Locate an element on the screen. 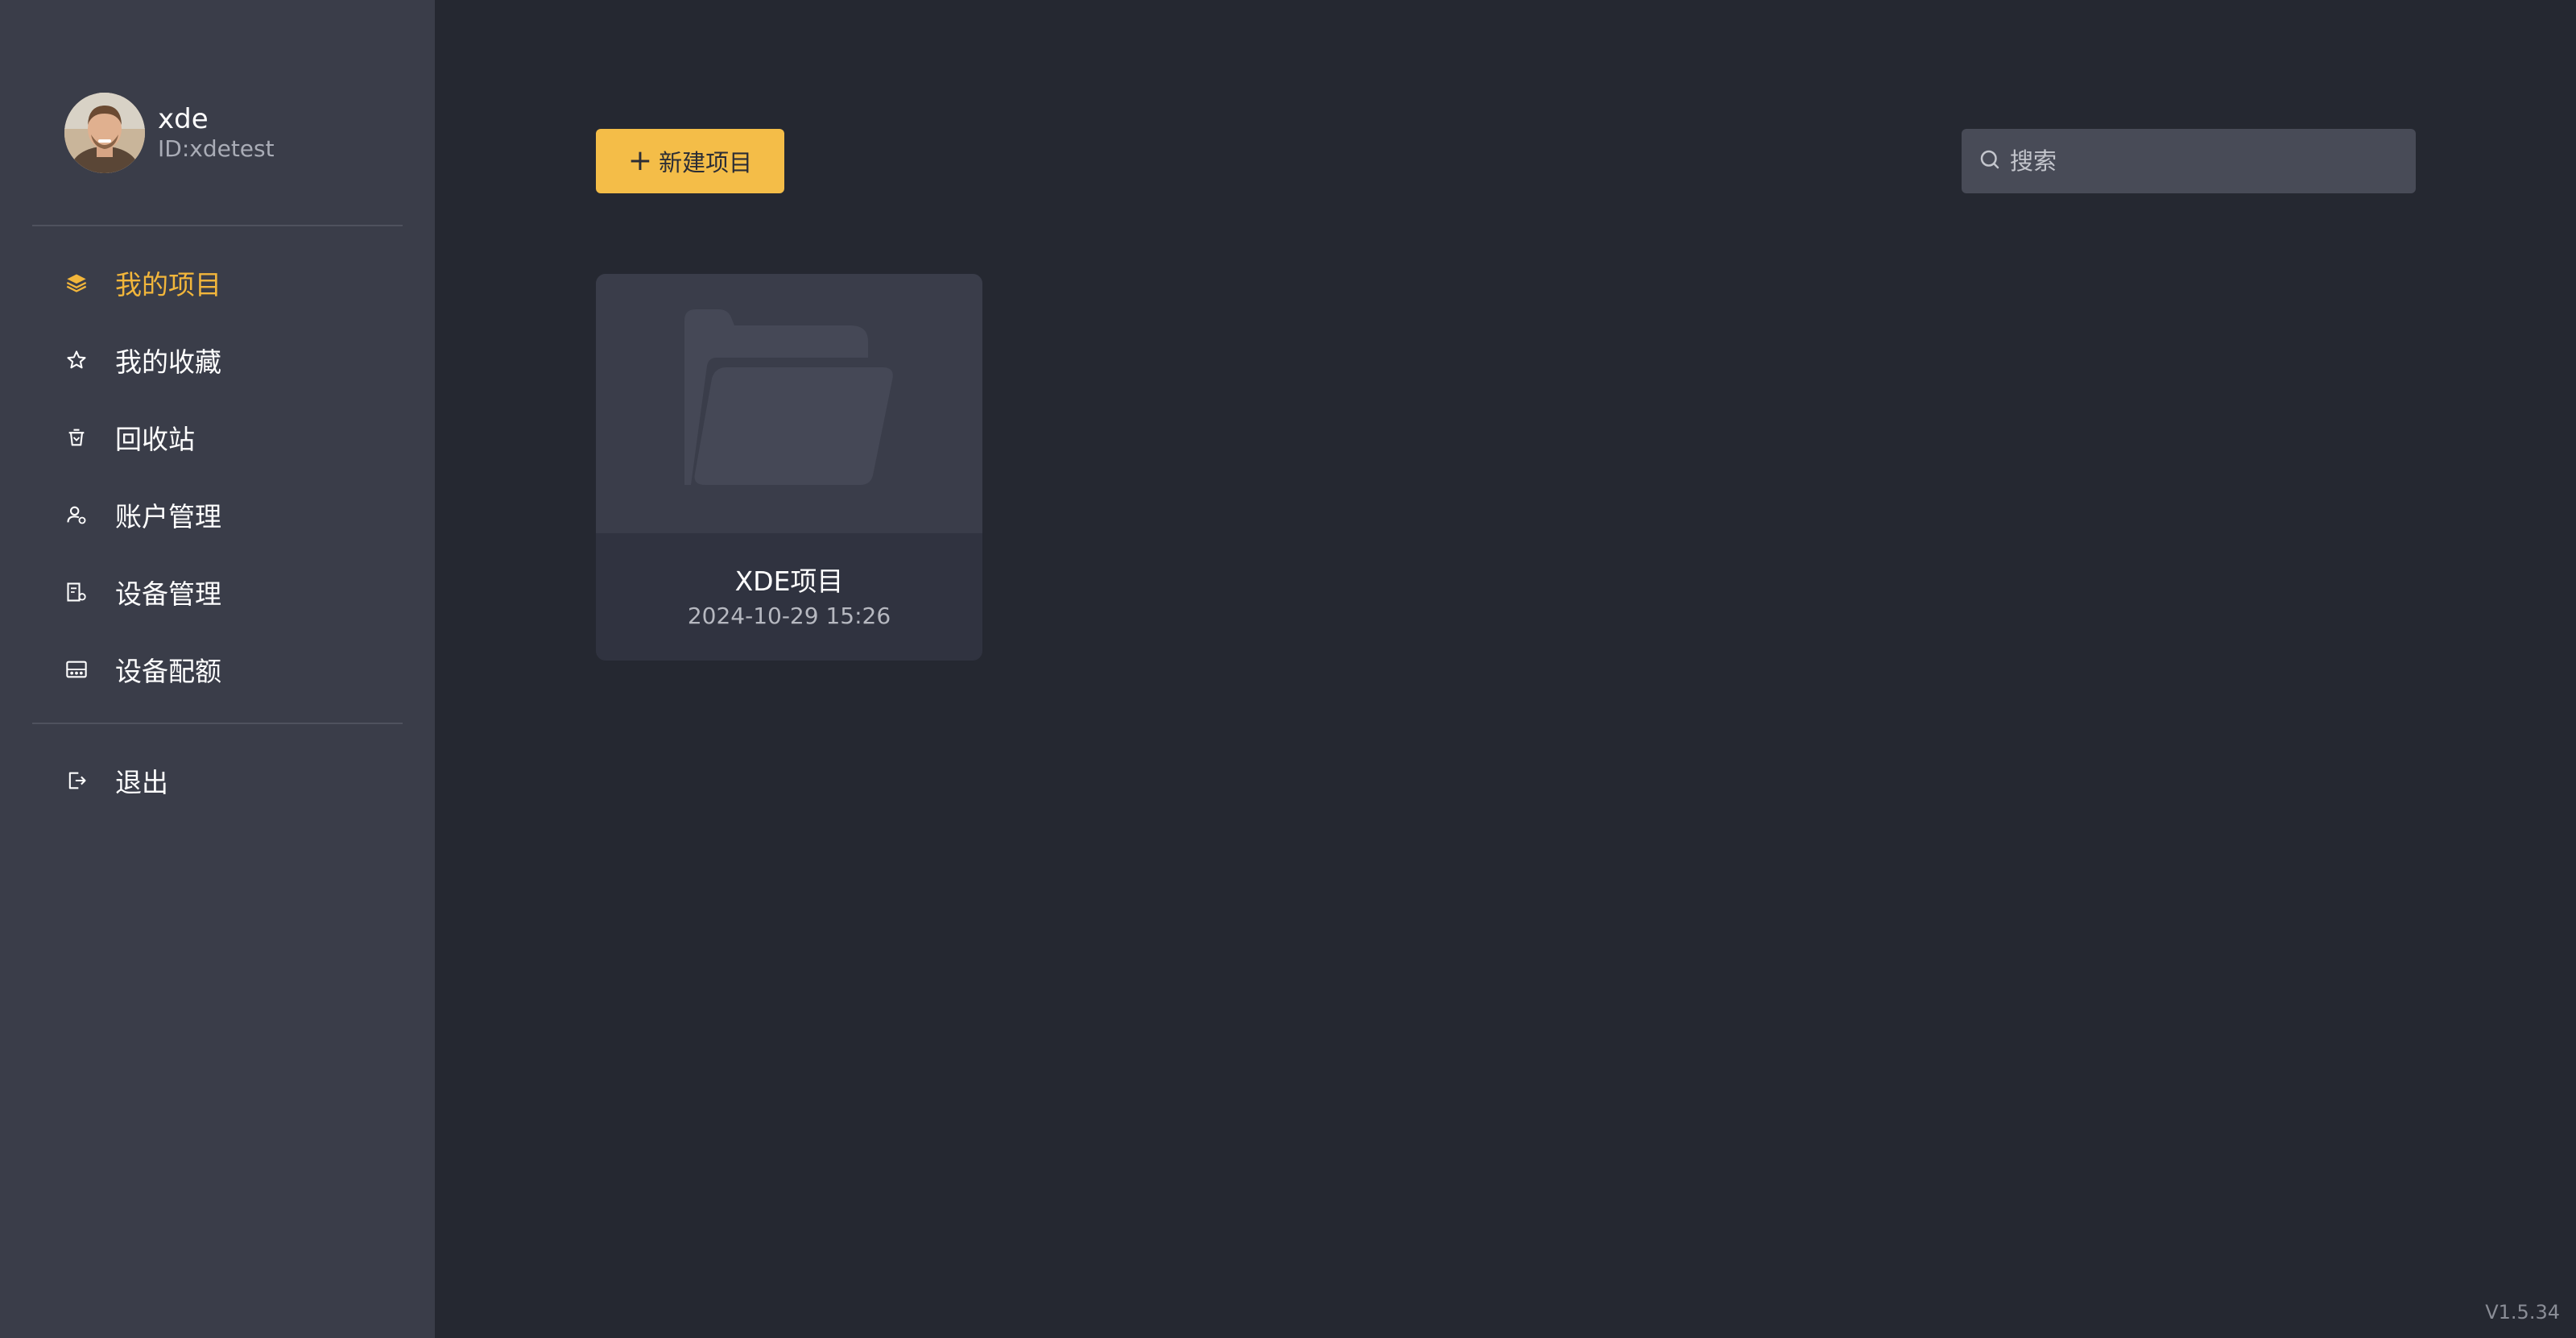 The image size is (2576, 1338). sidebar-item-label: 设备管理 is located at coordinates (168, 594).